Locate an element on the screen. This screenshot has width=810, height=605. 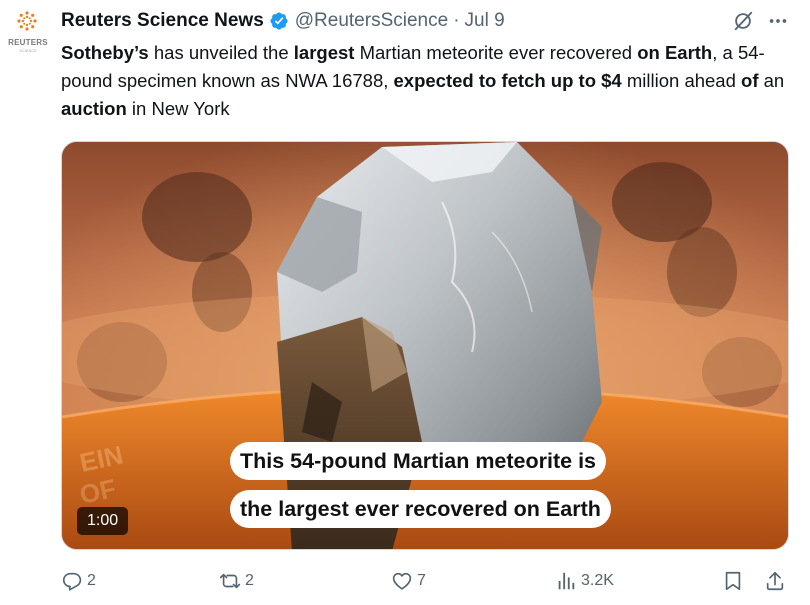
like-count: 7 is located at coordinates (421, 580).